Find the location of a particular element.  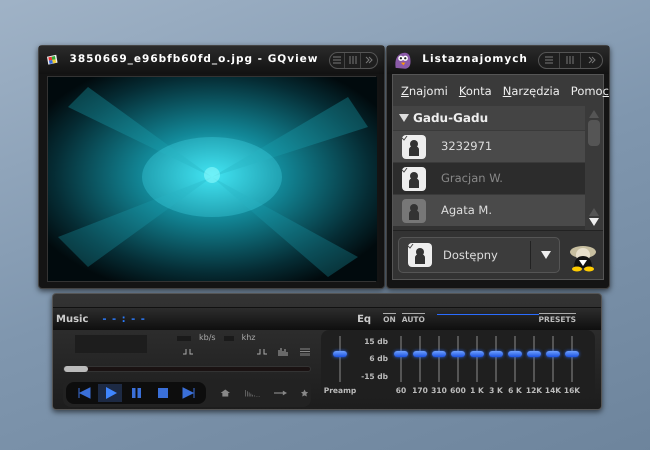

window-title: 3850669_e96bfb60fd_o.jpg - GQview is located at coordinates (194, 60).